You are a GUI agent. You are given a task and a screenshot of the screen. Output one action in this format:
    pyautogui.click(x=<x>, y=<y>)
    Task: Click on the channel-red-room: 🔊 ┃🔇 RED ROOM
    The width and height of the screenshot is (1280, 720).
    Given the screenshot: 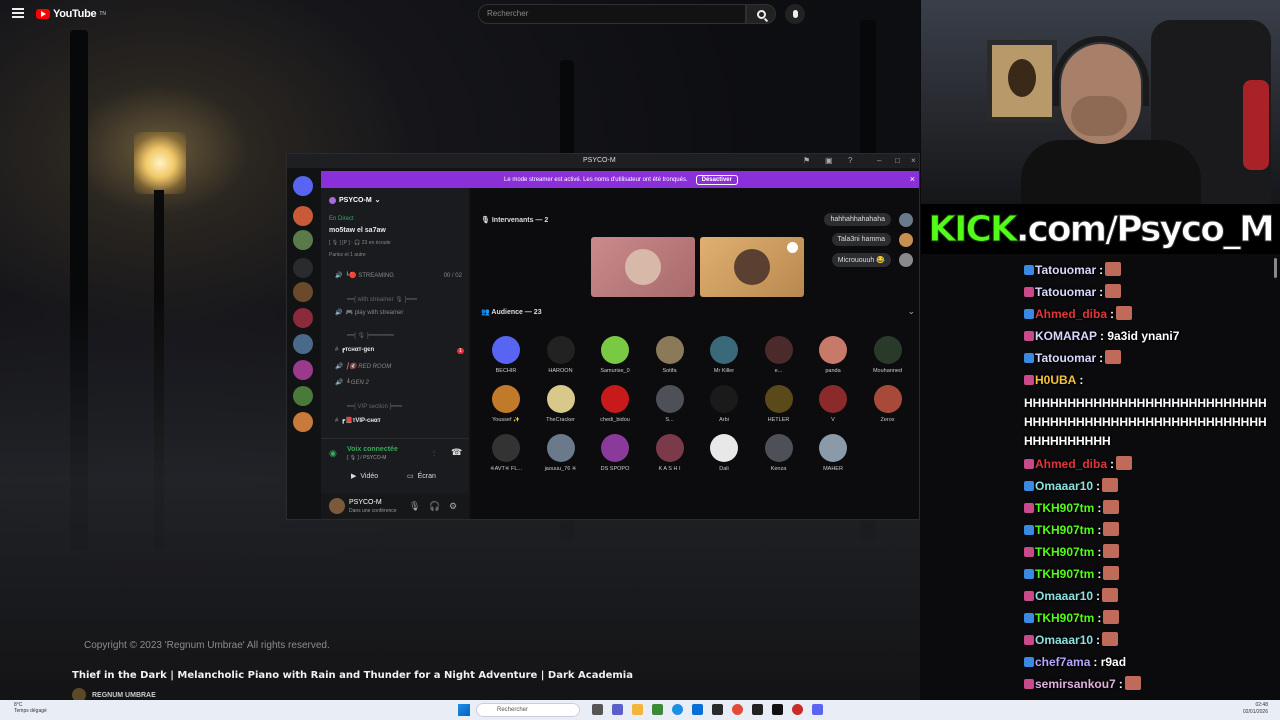 What is the action you would take?
    pyautogui.click(x=363, y=366)
    